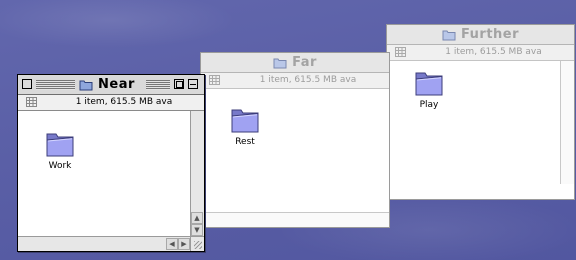  I want to click on window-further-titlebar: Further, so click(480, 35).